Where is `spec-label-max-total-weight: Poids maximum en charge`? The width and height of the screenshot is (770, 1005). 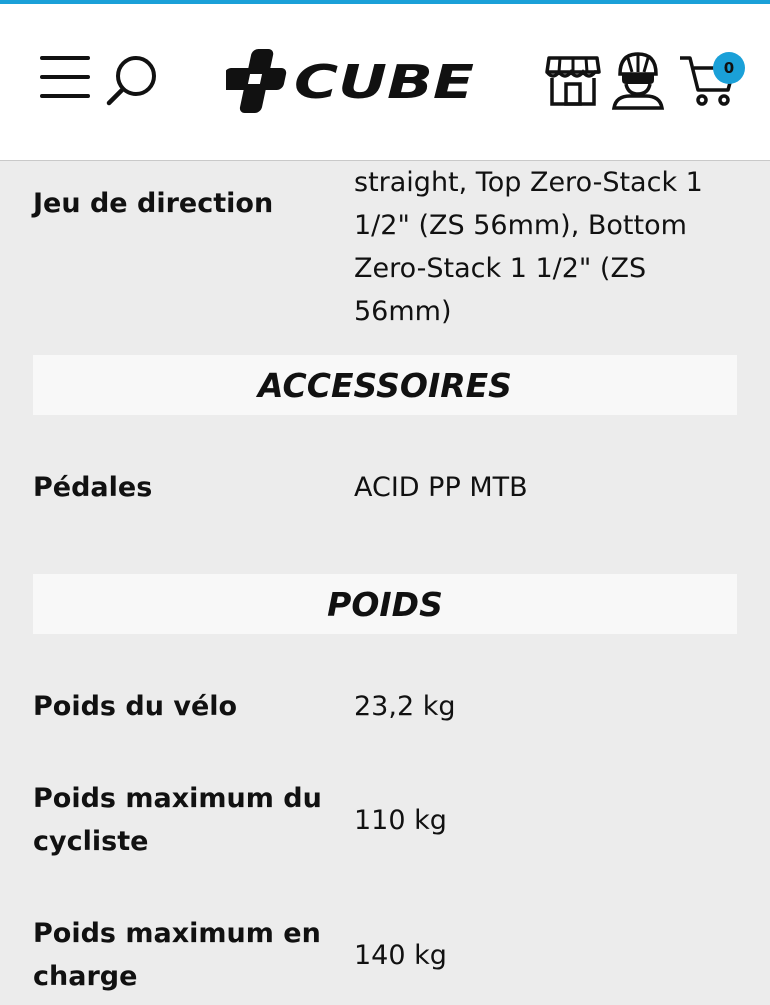 spec-label-max-total-weight: Poids maximum en charge is located at coordinates (177, 955).